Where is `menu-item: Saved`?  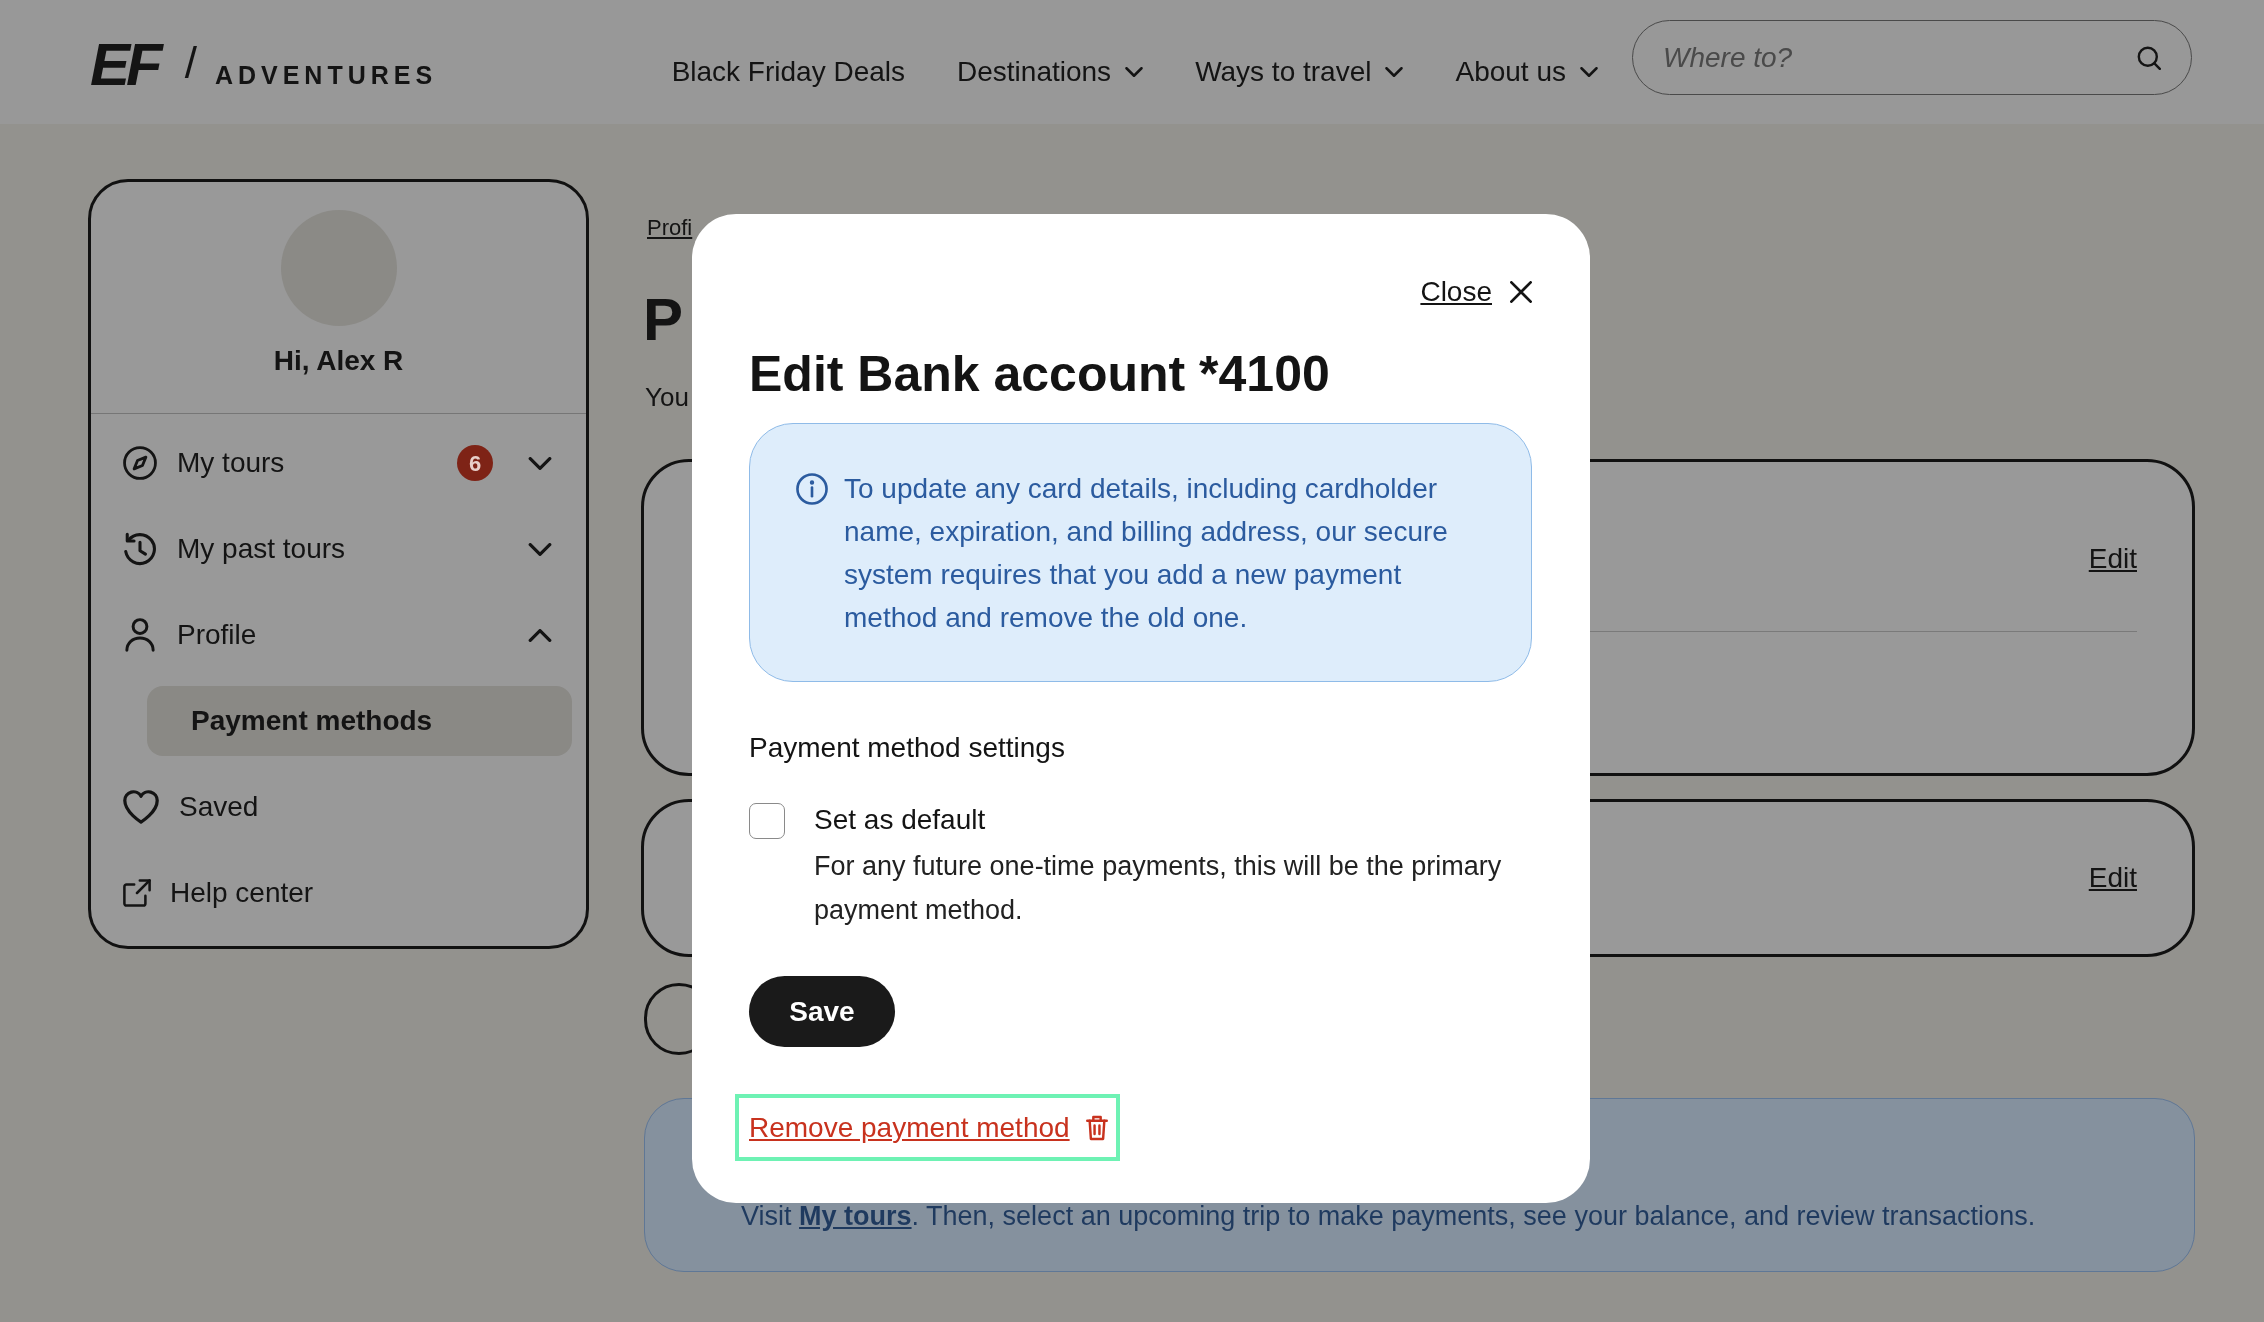
menu-item: Saved is located at coordinates (191, 807).